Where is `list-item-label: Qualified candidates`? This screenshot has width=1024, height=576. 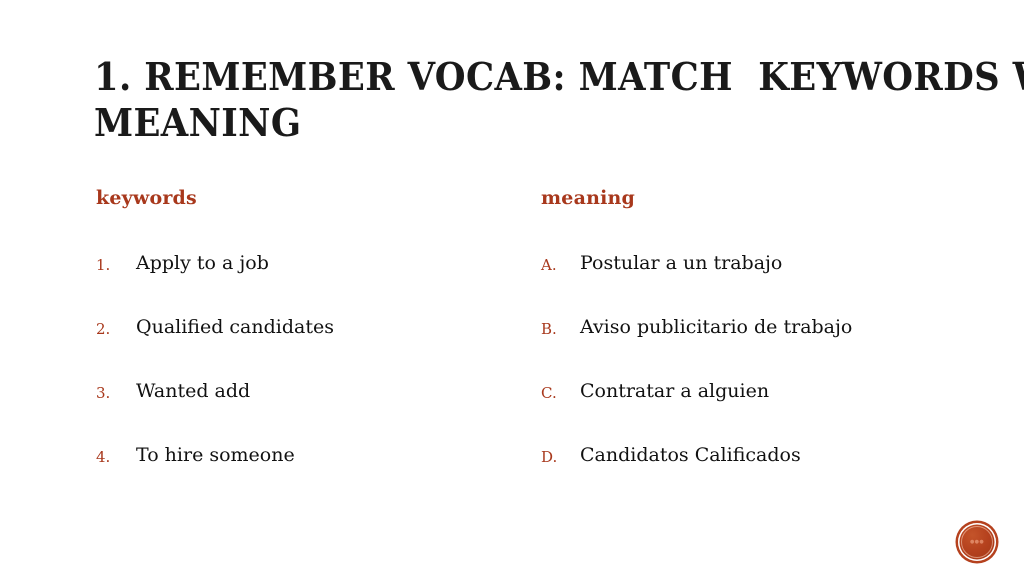 list-item-label: Qualified candidates is located at coordinates (235, 327).